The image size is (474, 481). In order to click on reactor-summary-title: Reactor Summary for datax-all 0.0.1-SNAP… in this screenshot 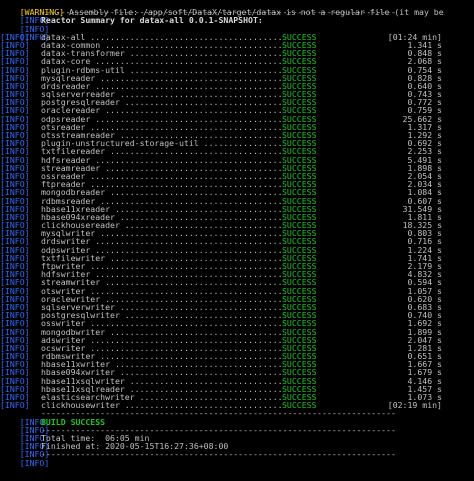, I will do `click(152, 20)`.